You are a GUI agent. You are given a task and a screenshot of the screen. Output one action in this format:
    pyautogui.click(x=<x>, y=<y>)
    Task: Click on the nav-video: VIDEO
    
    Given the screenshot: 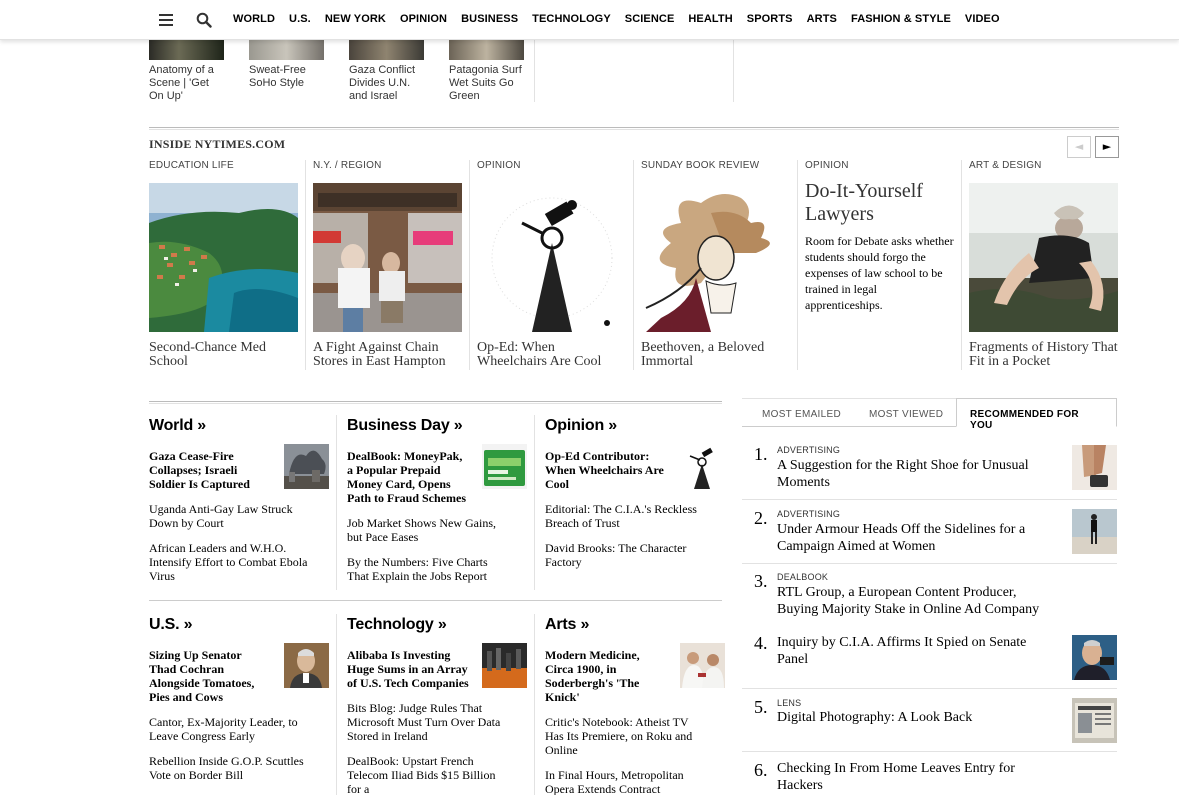 What is the action you would take?
    pyautogui.click(x=982, y=19)
    